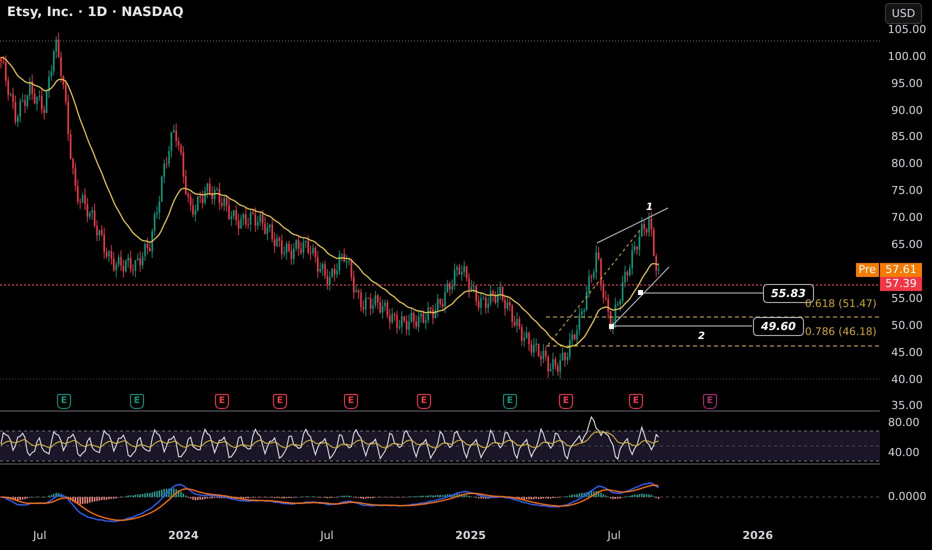 This screenshot has height=550, width=932. What do you see at coordinates (778, 326) in the screenshot?
I see `price-label: 49.60` at bounding box center [778, 326].